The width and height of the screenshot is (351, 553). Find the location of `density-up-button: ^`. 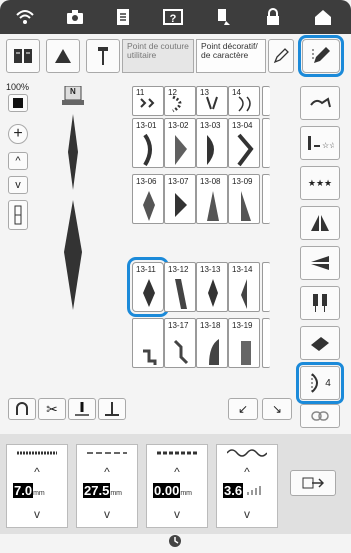

density-up-button: ^ is located at coordinates (247, 472).